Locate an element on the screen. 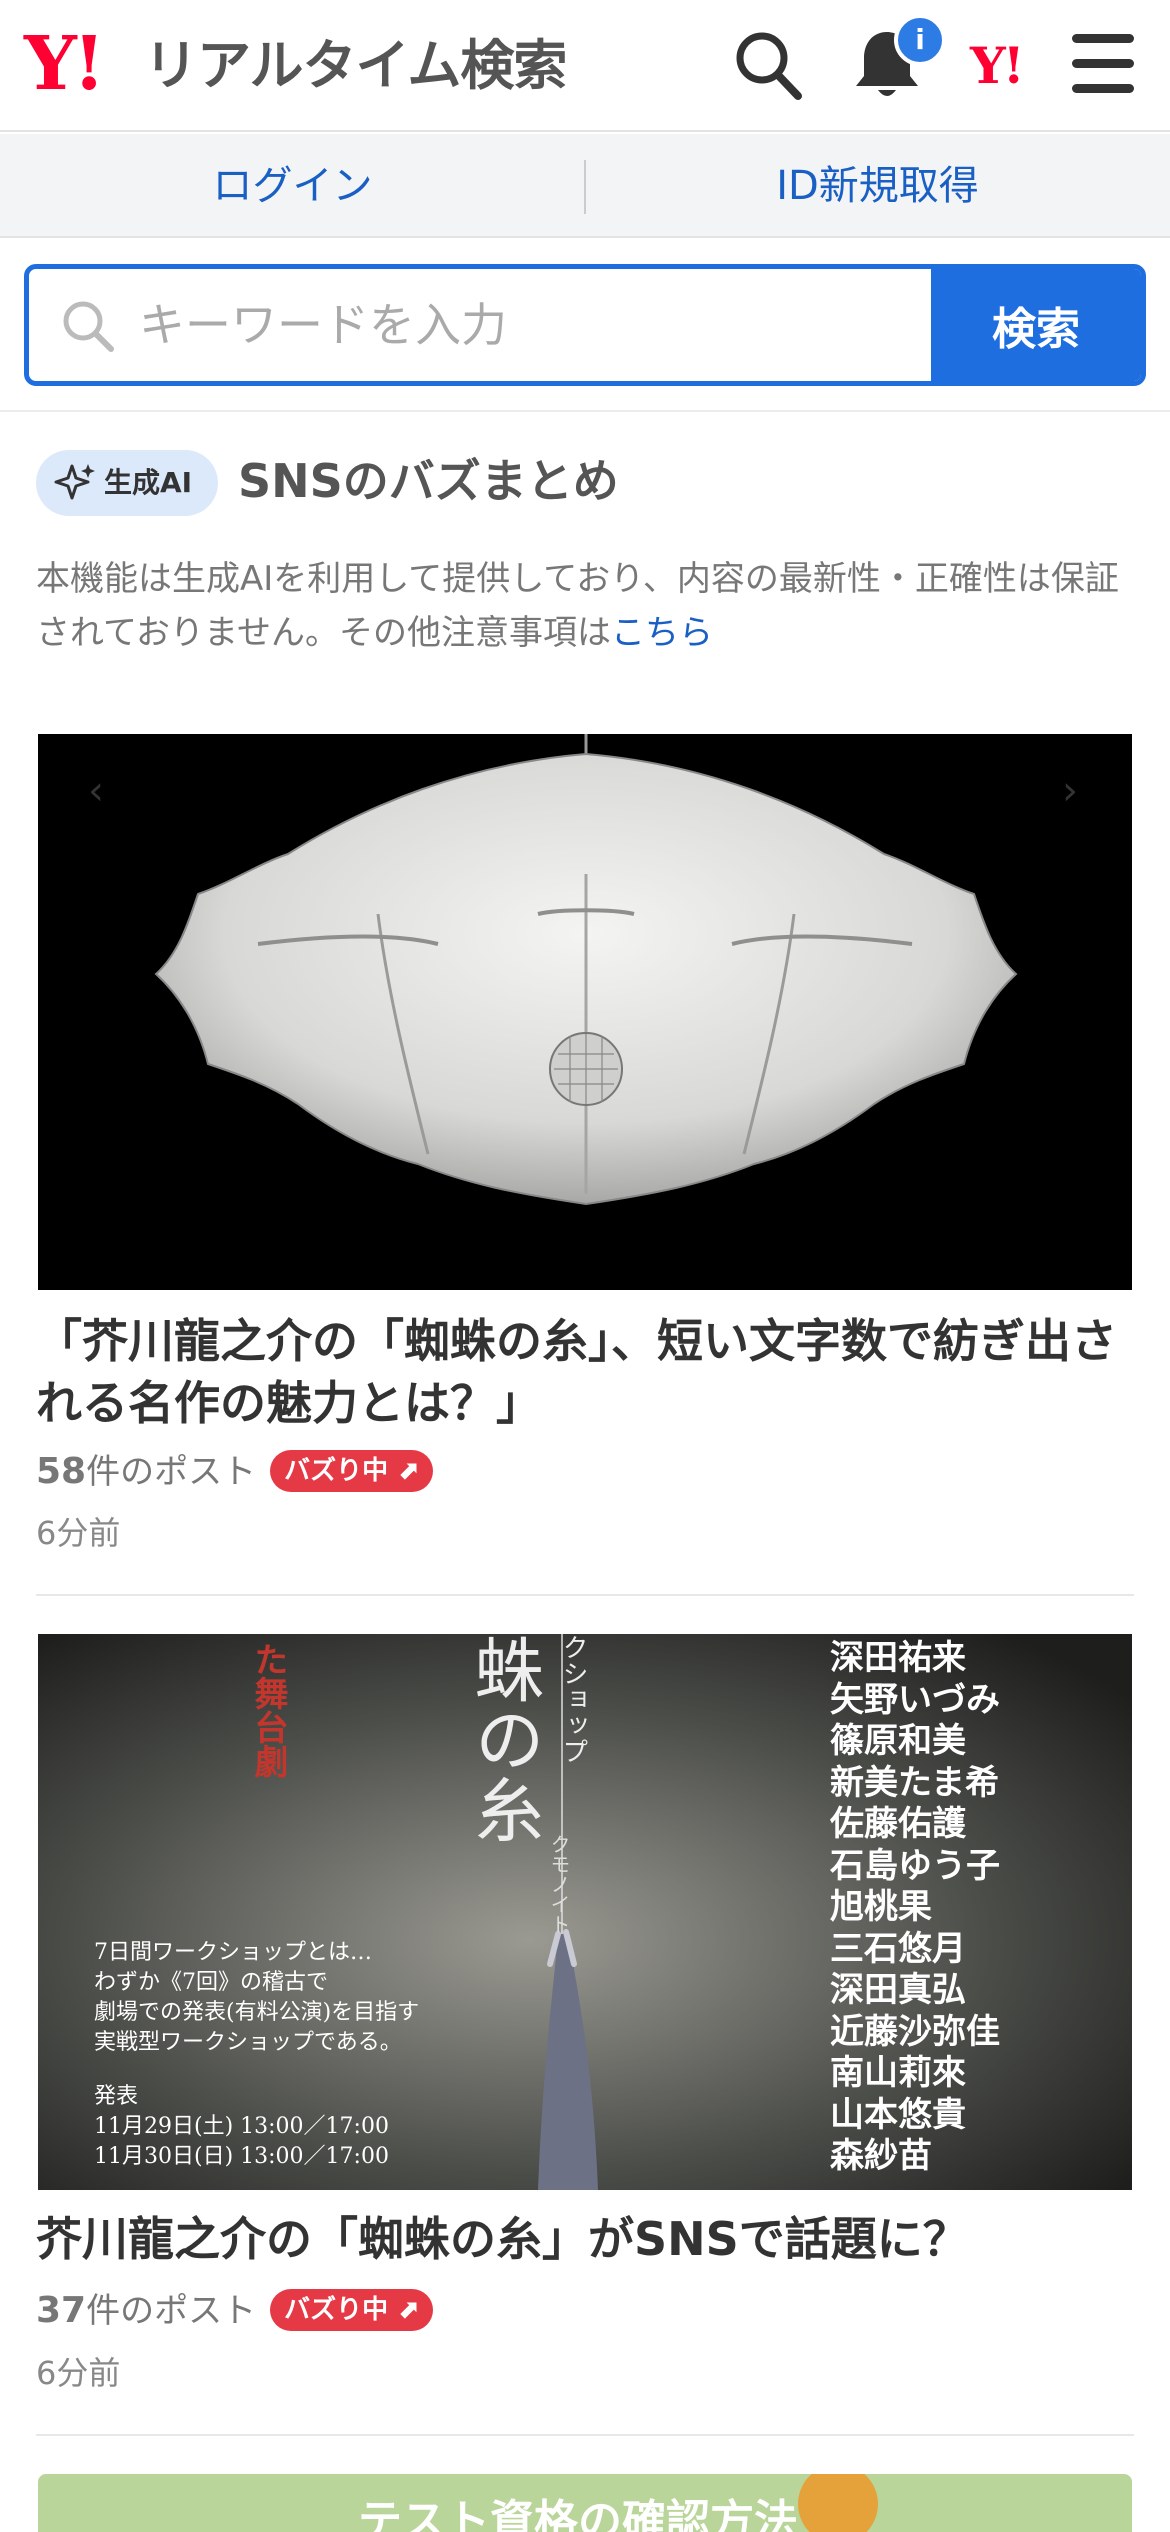  cast-member: 矢野いづみ is located at coordinates (915, 1699).